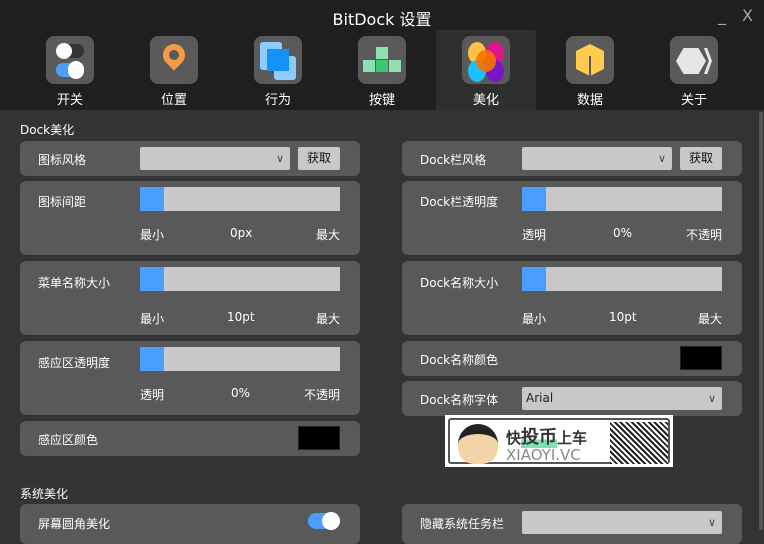 This screenshot has height=544, width=764. What do you see at coordinates (44, 494) in the screenshot?
I see `section-title-system: 系统美化` at bounding box center [44, 494].